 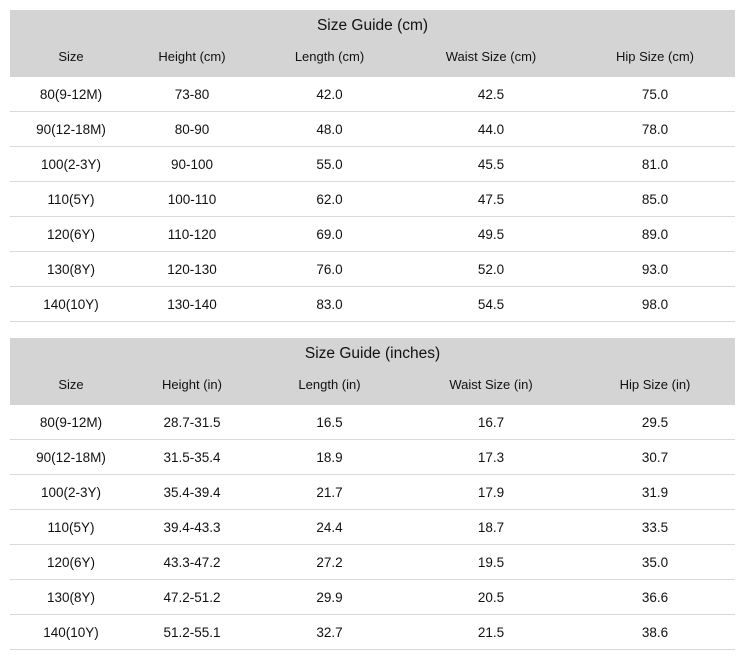 What do you see at coordinates (655, 527) in the screenshot?
I see `cell-hip: 33.5` at bounding box center [655, 527].